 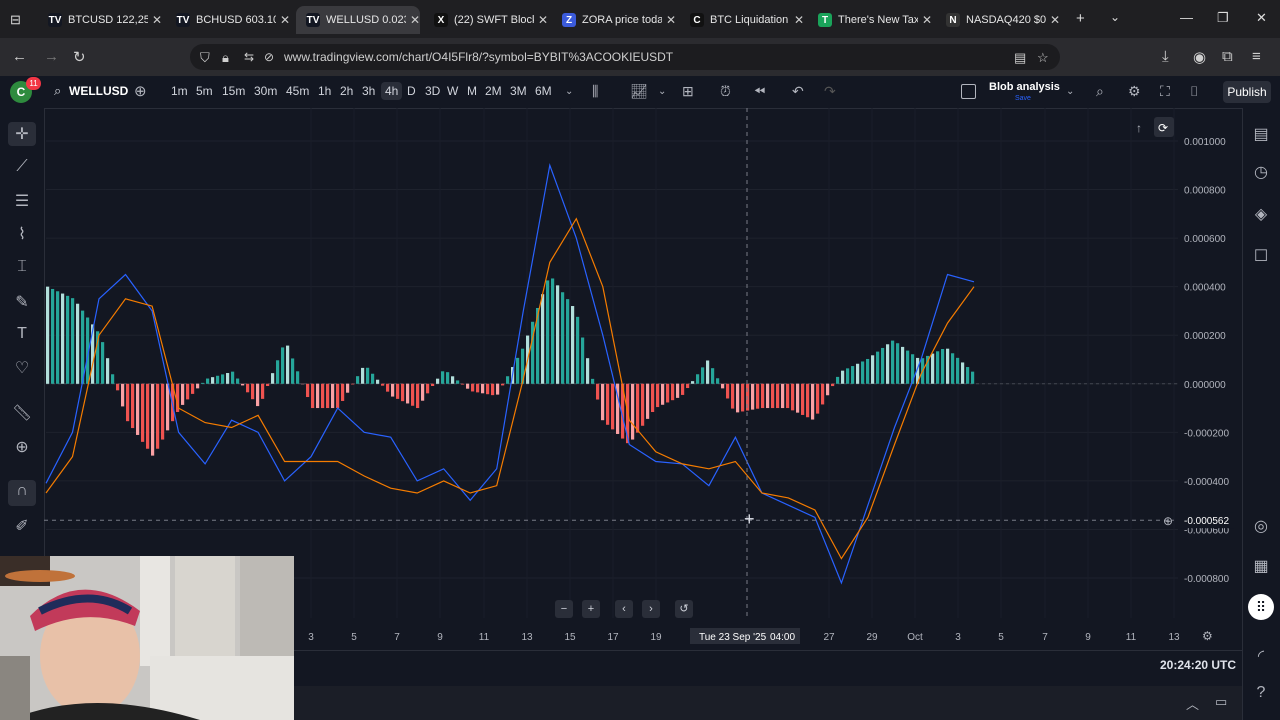 What do you see at coordinates (1261, 172) in the screenshot?
I see `alerts-clock-icon: ◷` at bounding box center [1261, 172].